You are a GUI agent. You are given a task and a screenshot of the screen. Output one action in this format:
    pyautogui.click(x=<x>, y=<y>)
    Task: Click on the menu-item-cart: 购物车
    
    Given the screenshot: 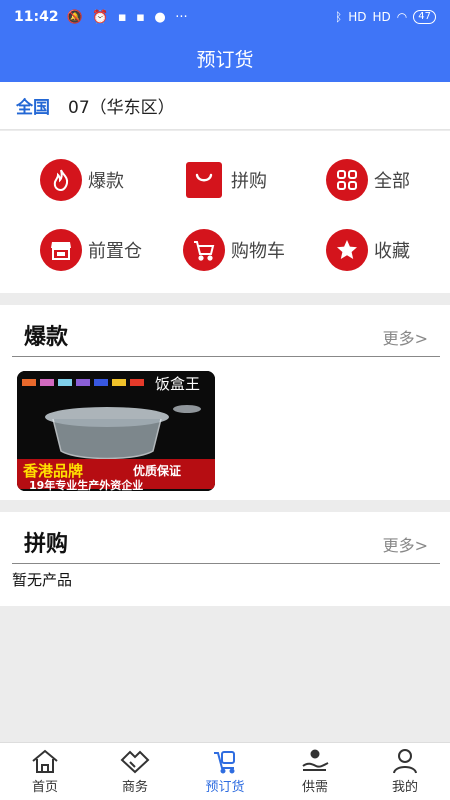 What is the action you would take?
    pyautogui.click(x=234, y=250)
    